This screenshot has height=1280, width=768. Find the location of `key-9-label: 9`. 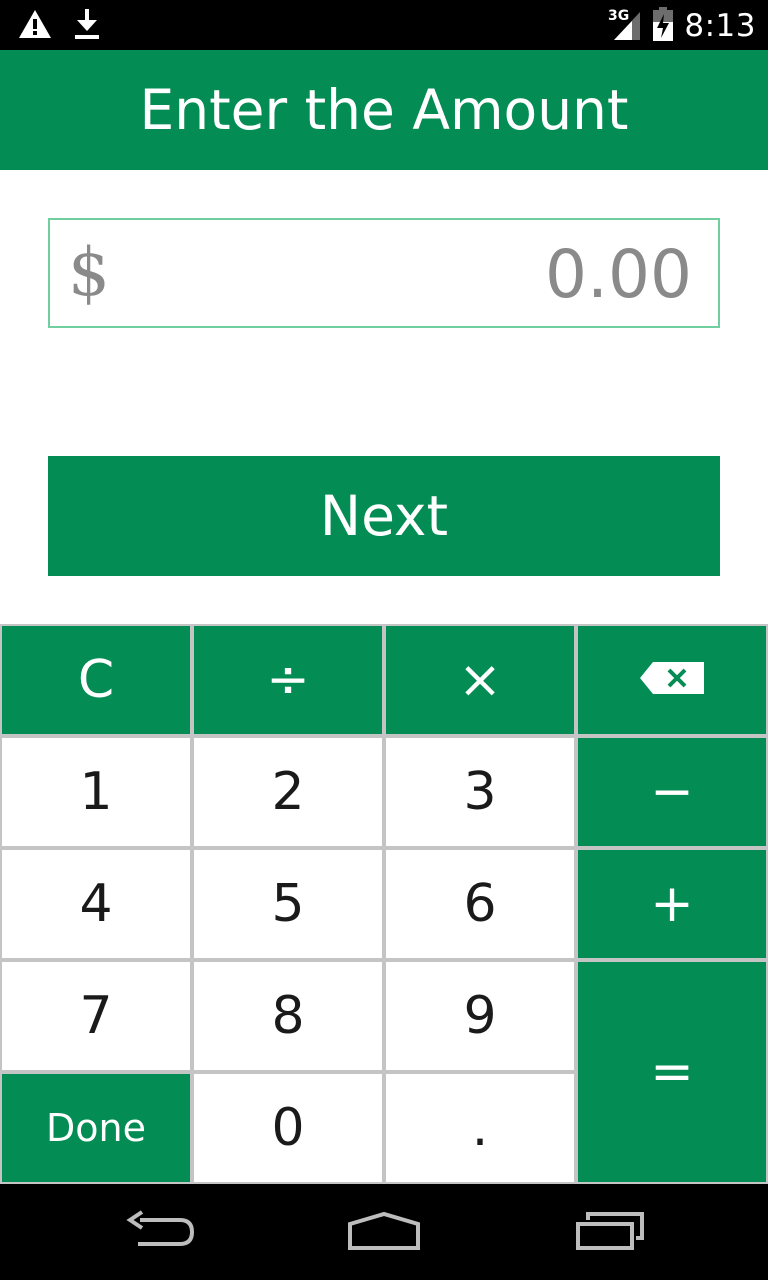

key-9-label: 9 is located at coordinates (480, 1016).